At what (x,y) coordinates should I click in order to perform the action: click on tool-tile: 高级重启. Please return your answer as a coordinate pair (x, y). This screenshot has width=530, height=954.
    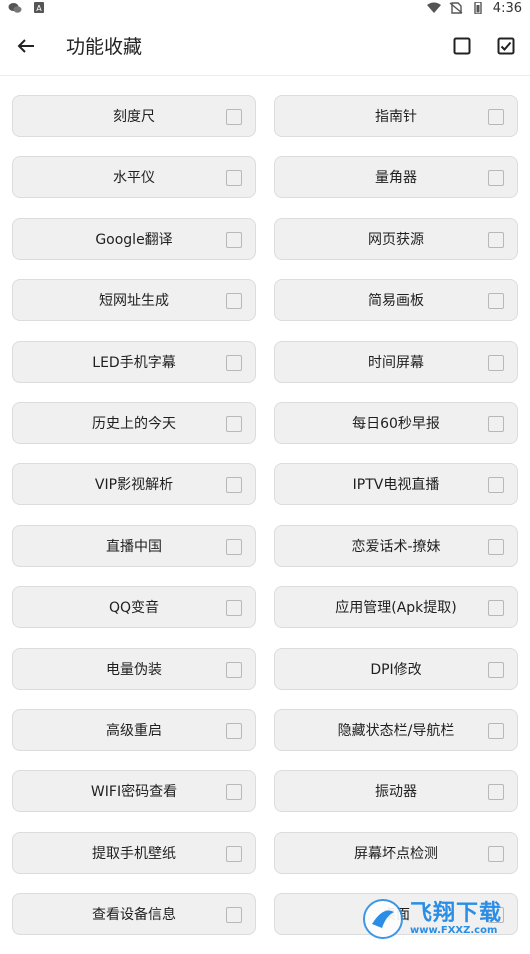
    Looking at the image, I should click on (134, 729).